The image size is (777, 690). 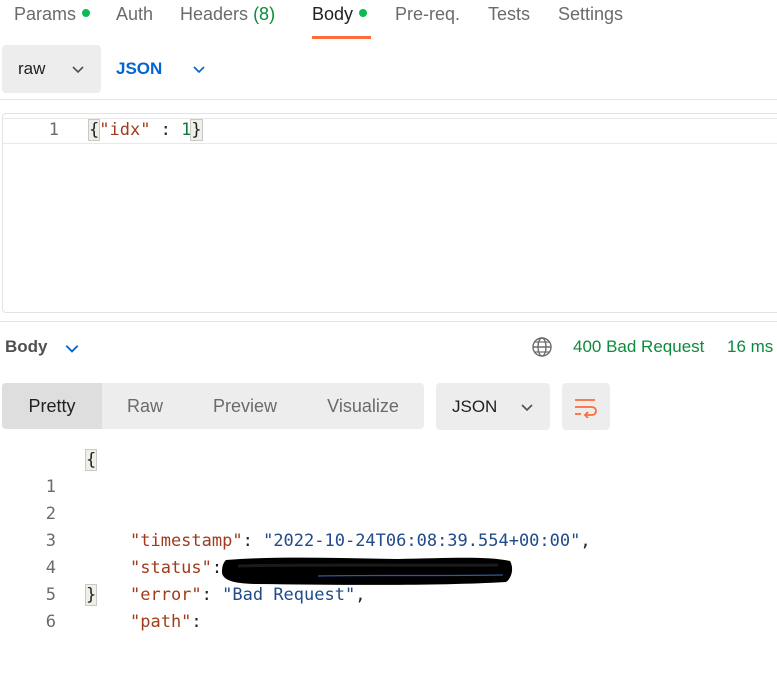 I want to click on globe-icon, so click(x=542, y=347).